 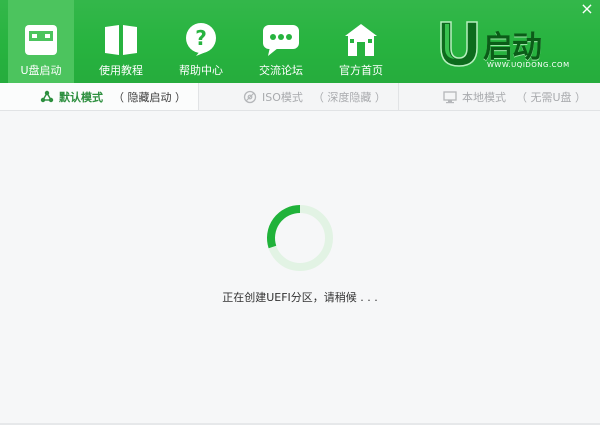 What do you see at coordinates (201, 70) in the screenshot?
I see `nav-label: 帮助中心` at bounding box center [201, 70].